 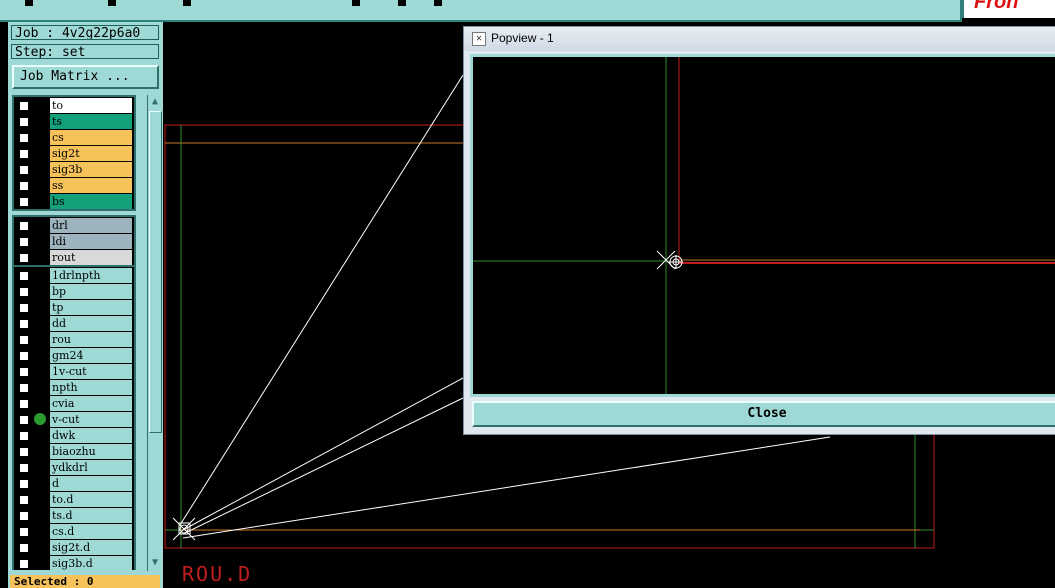 What do you see at coordinates (522, 38) in the screenshot?
I see `popview-title: Popview - 1` at bounding box center [522, 38].